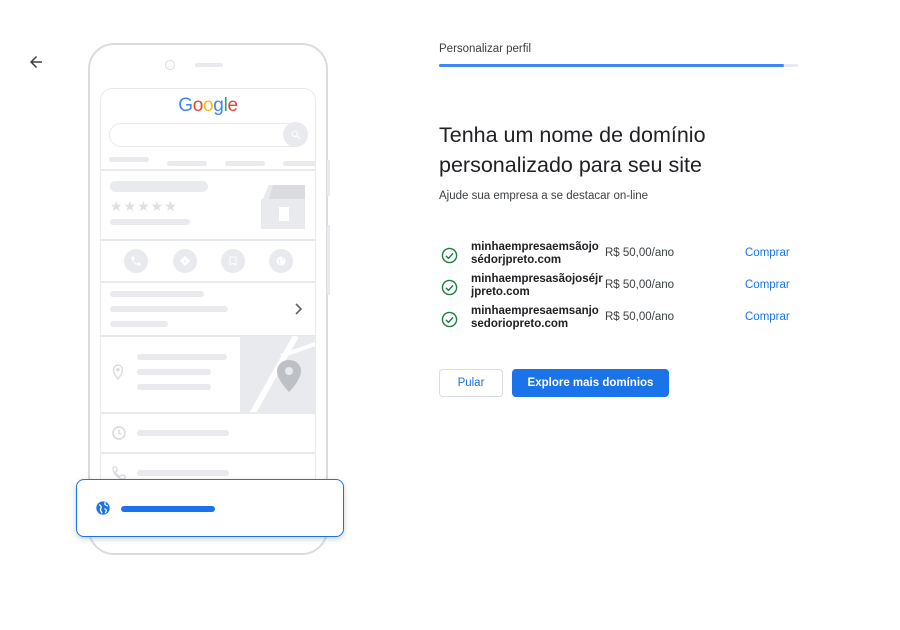 The width and height of the screenshot is (900, 630). What do you see at coordinates (118, 372) in the screenshot?
I see `location-pin-icon` at bounding box center [118, 372].